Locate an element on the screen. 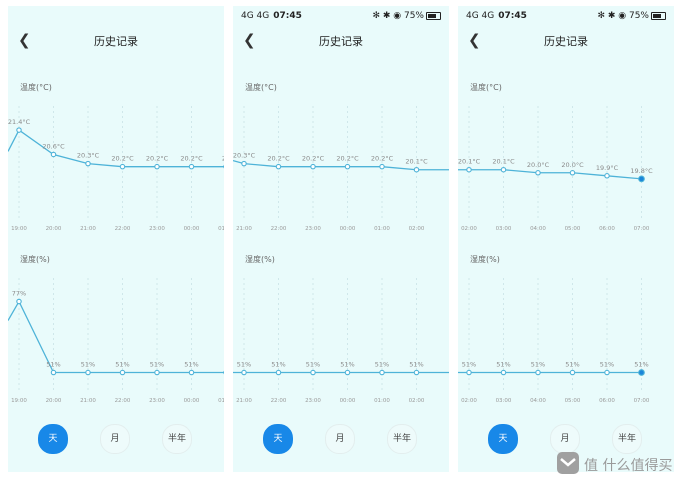  x-tick-label: 19:00 is located at coordinates (19, 229).